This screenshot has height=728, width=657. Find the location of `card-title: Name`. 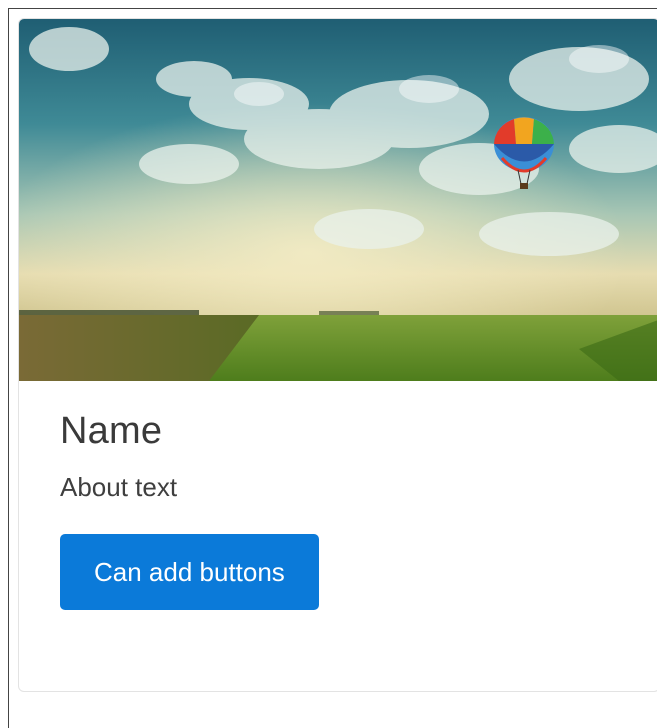

card-title: Name is located at coordinates (111, 431).